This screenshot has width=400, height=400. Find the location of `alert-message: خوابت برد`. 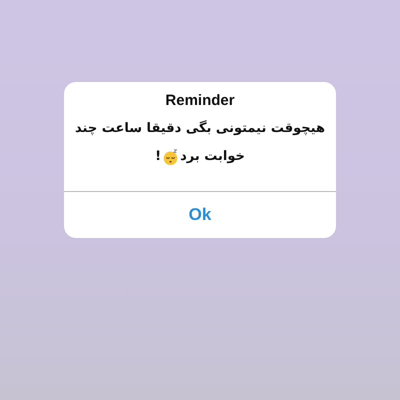

alert-message: خوابت برد is located at coordinates (212, 157).